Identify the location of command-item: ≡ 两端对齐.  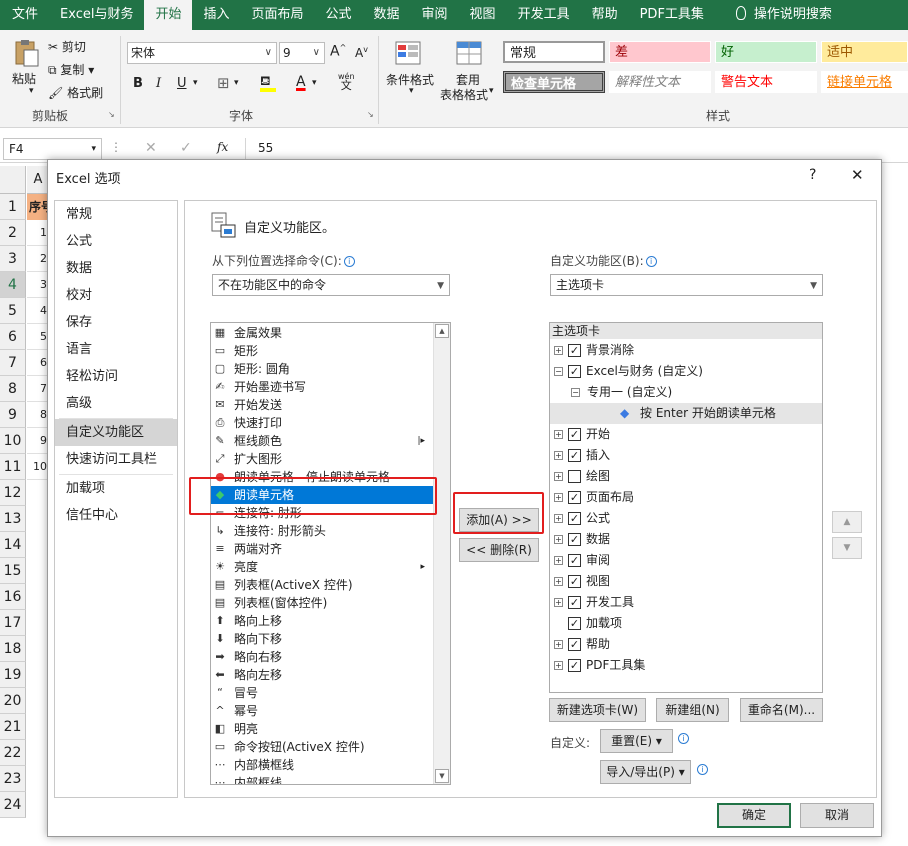
(322, 549).